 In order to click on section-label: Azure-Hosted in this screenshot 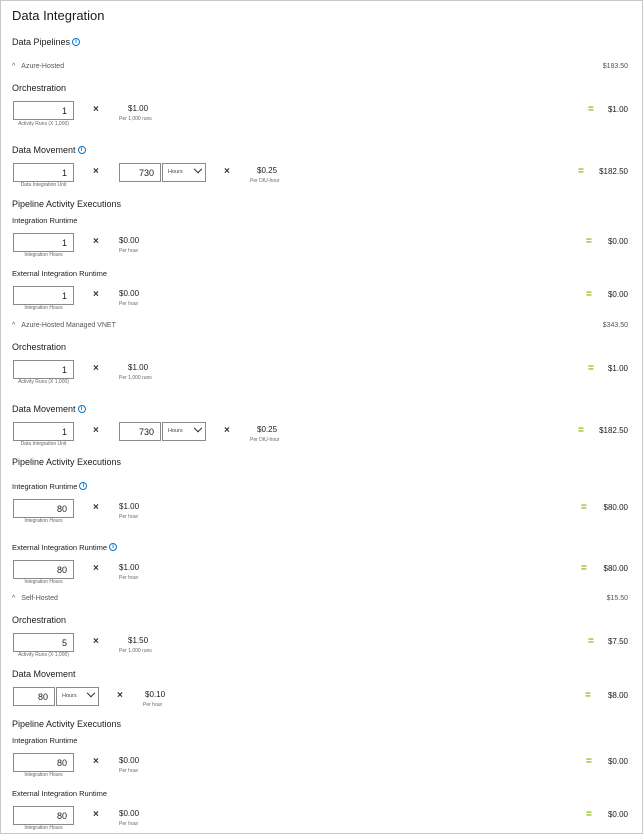, I will do `click(43, 66)`.